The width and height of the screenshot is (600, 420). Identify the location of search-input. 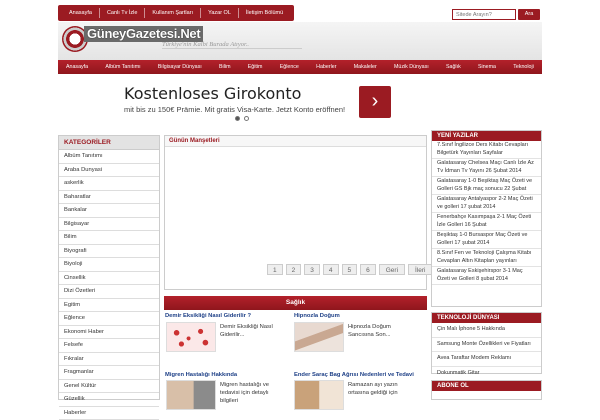
(484, 14).